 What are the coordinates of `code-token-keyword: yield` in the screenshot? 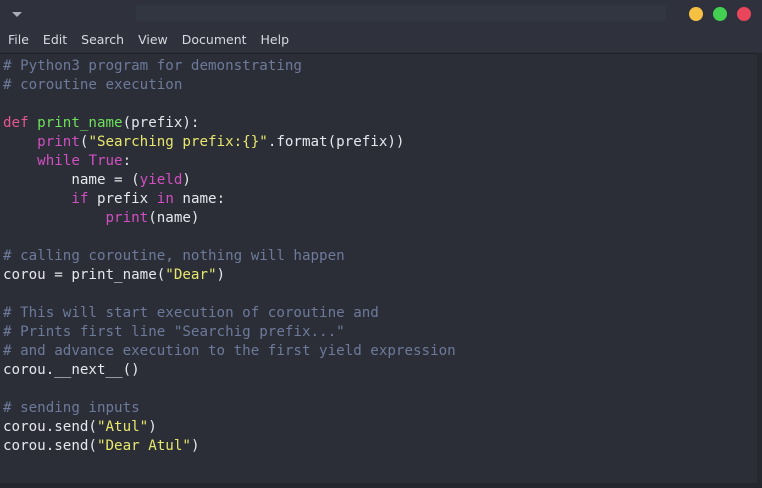 It's located at (161, 180).